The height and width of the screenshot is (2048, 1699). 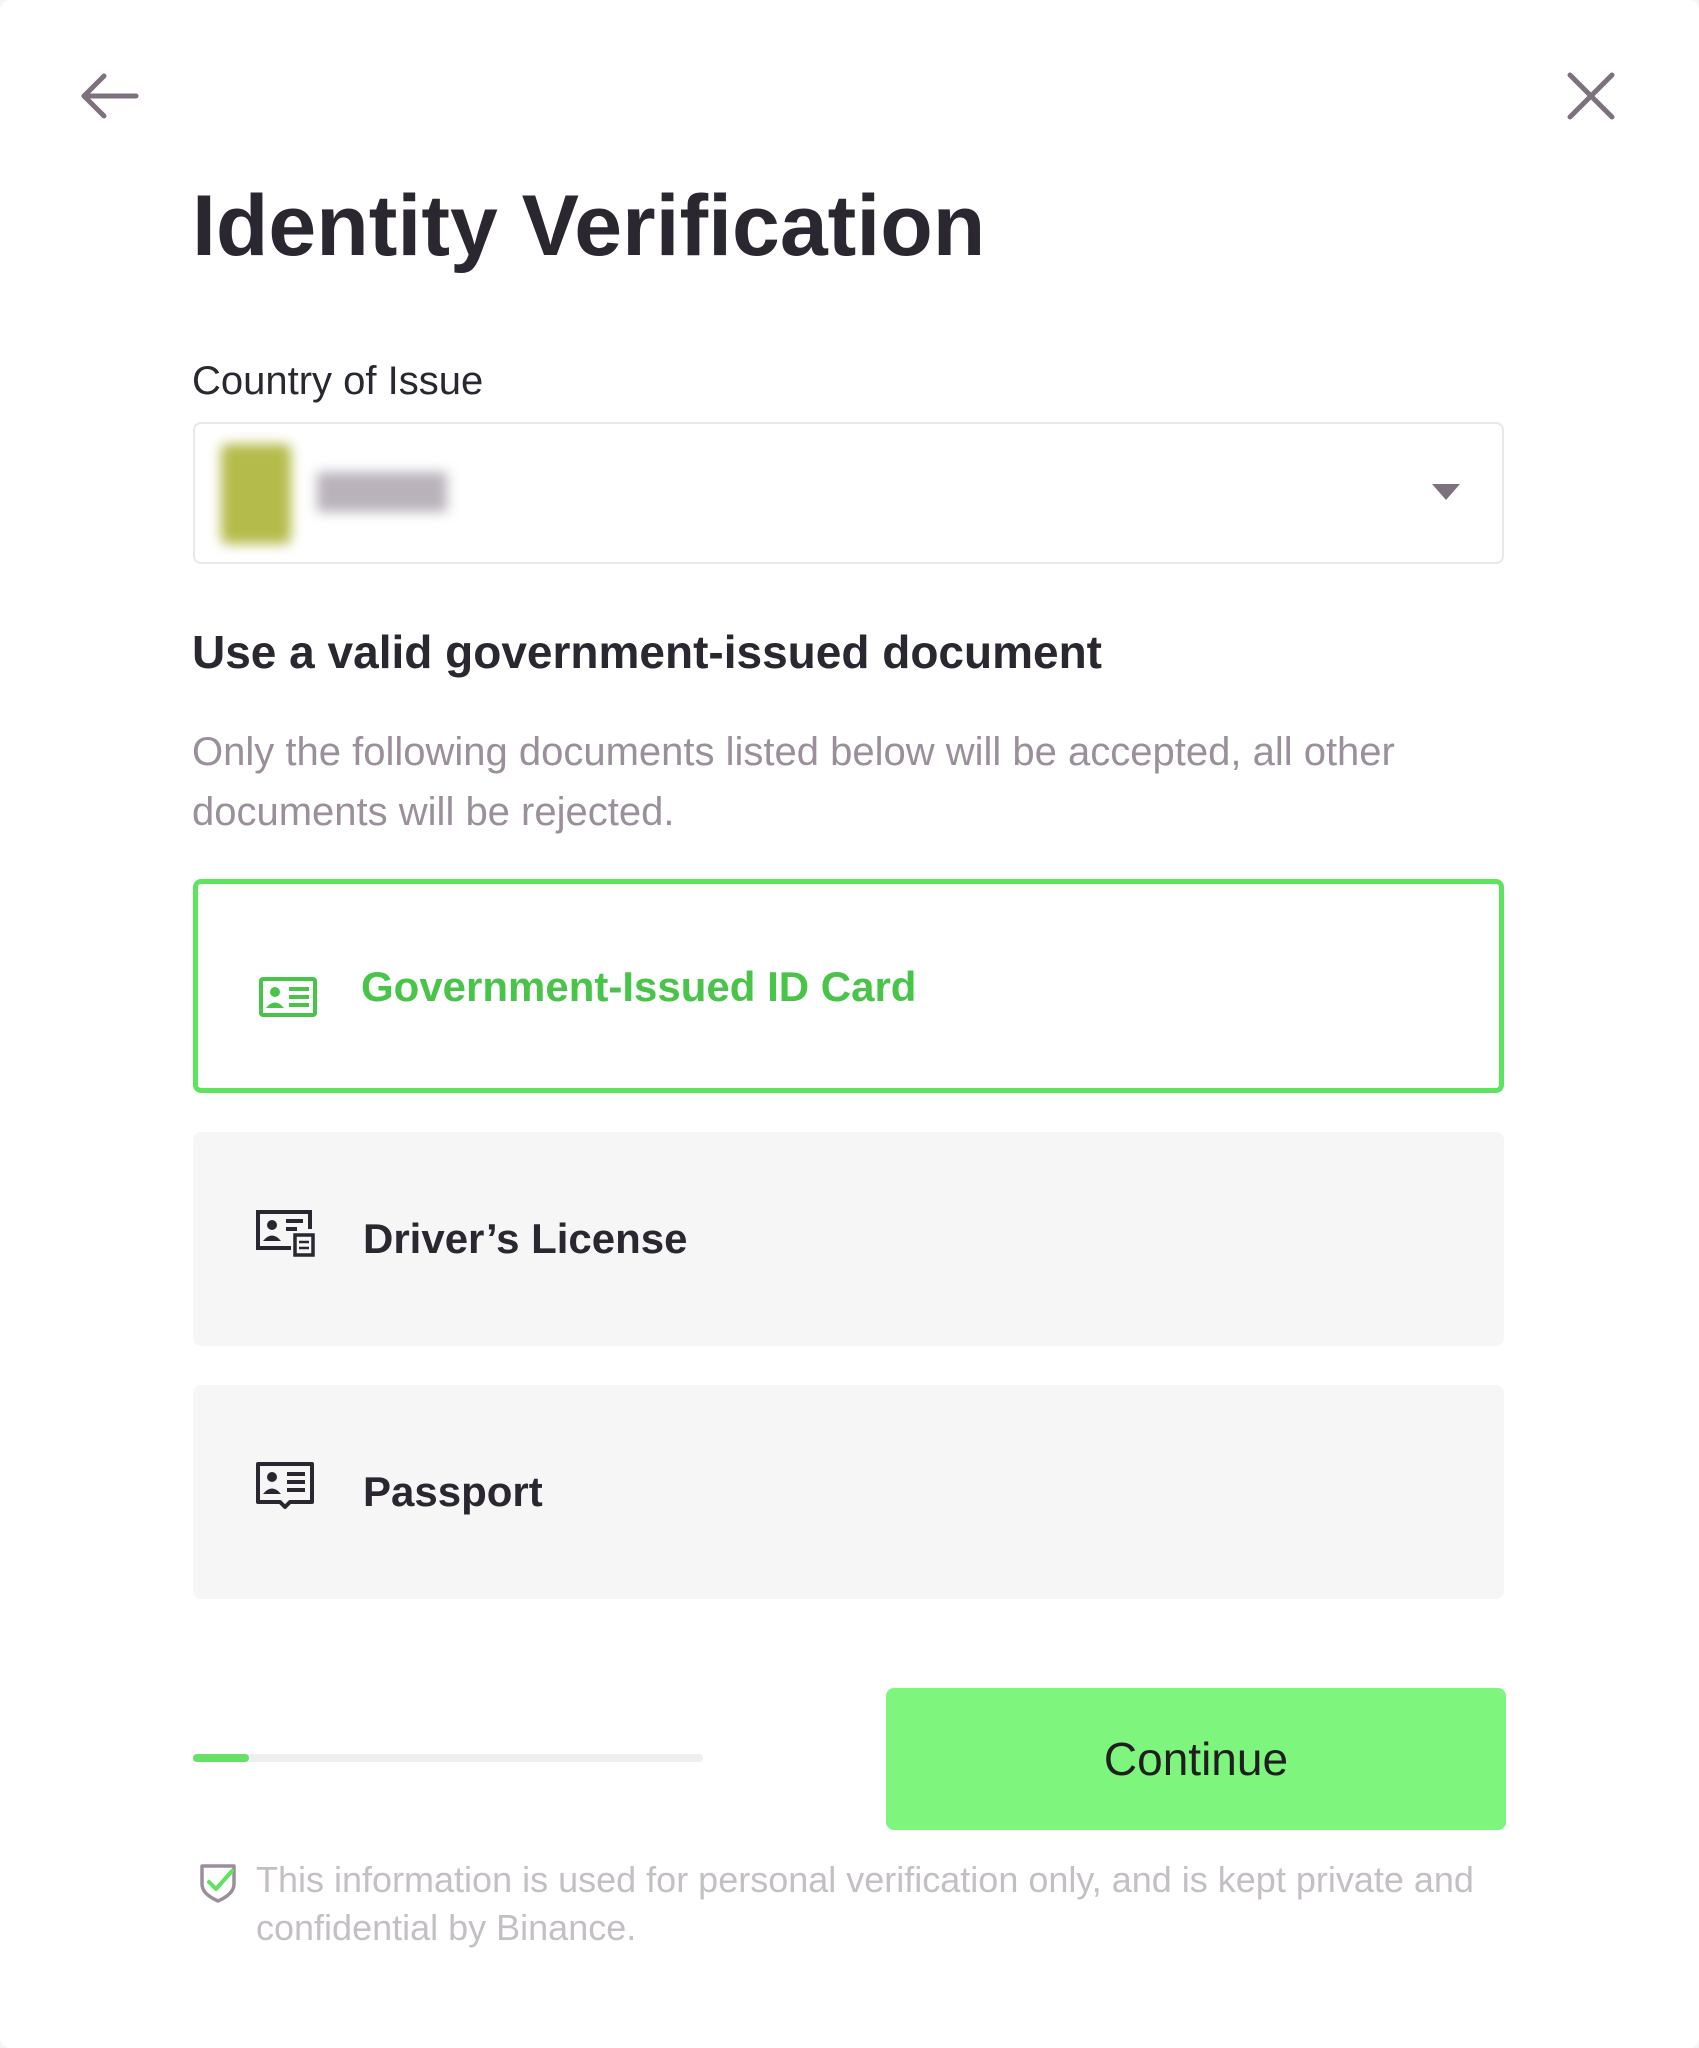 I want to click on passport-icon, so click(x=285, y=1485).